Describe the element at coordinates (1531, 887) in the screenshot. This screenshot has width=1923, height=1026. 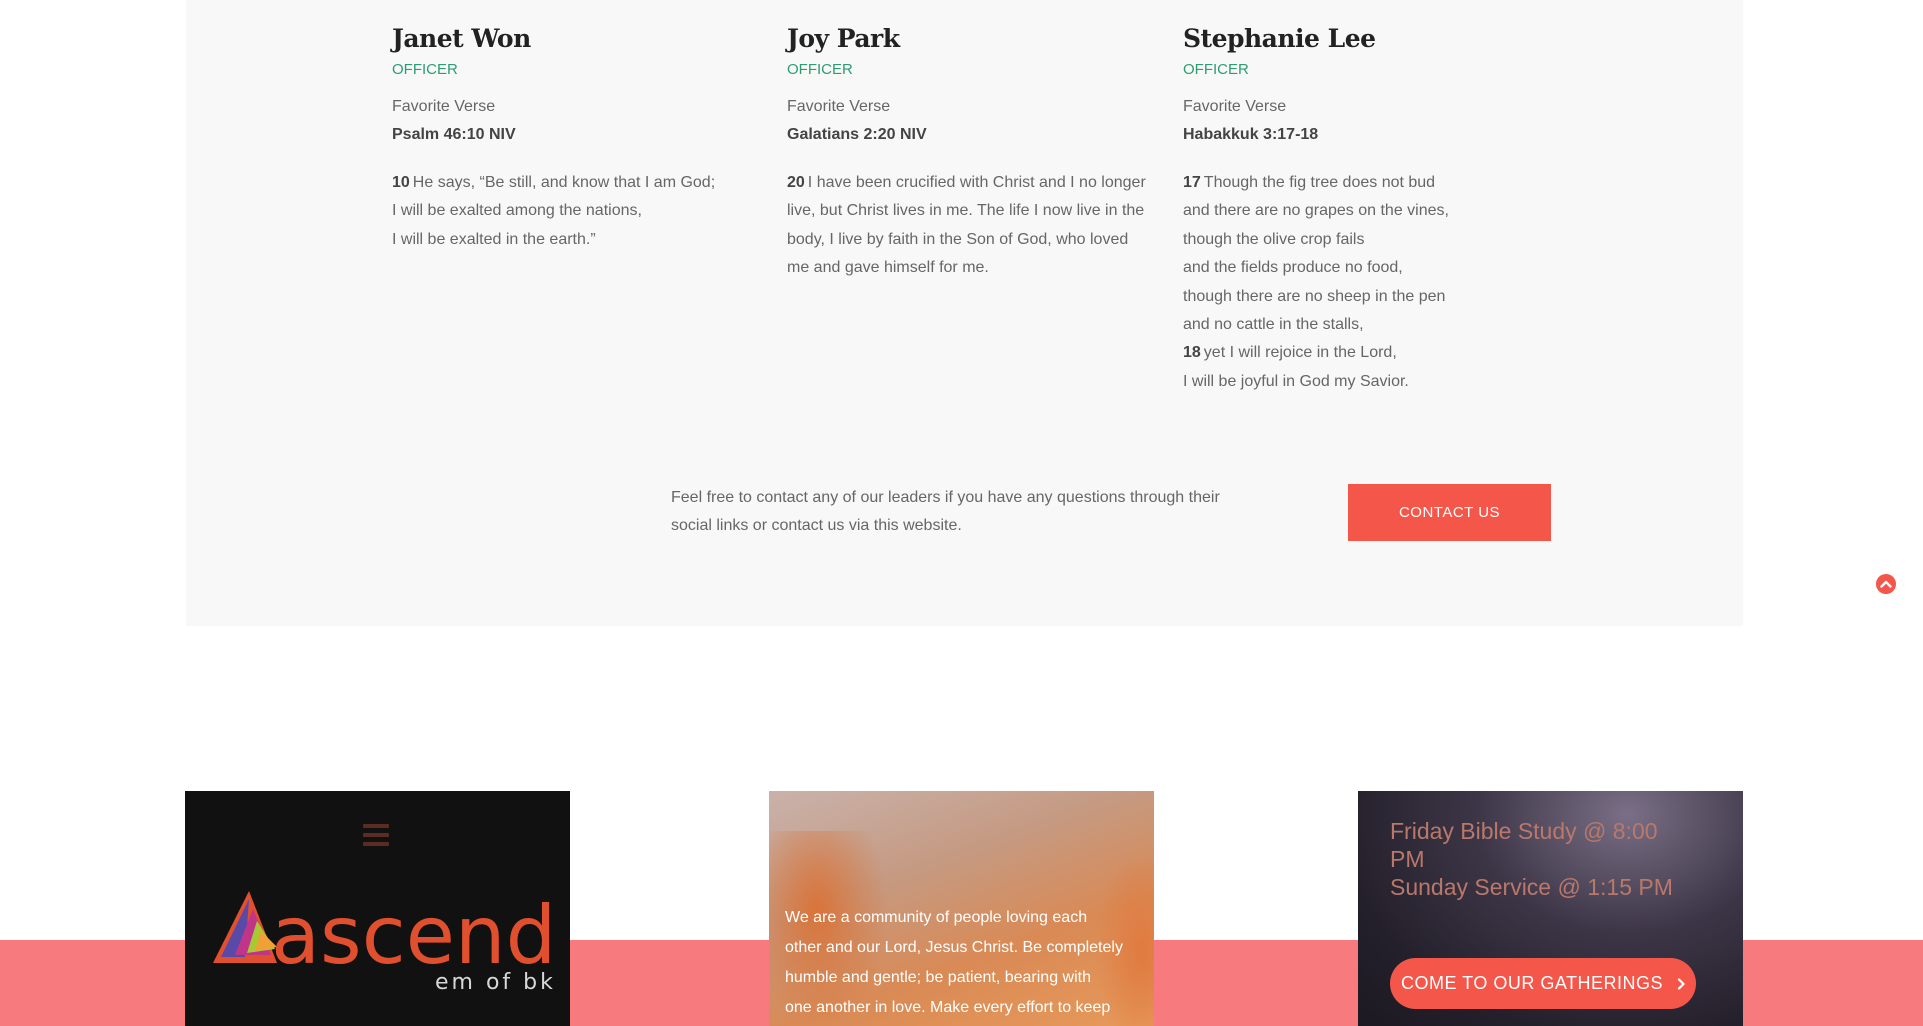
I see `schedule-line: Sunday Service @ 1:15 PM` at that location.